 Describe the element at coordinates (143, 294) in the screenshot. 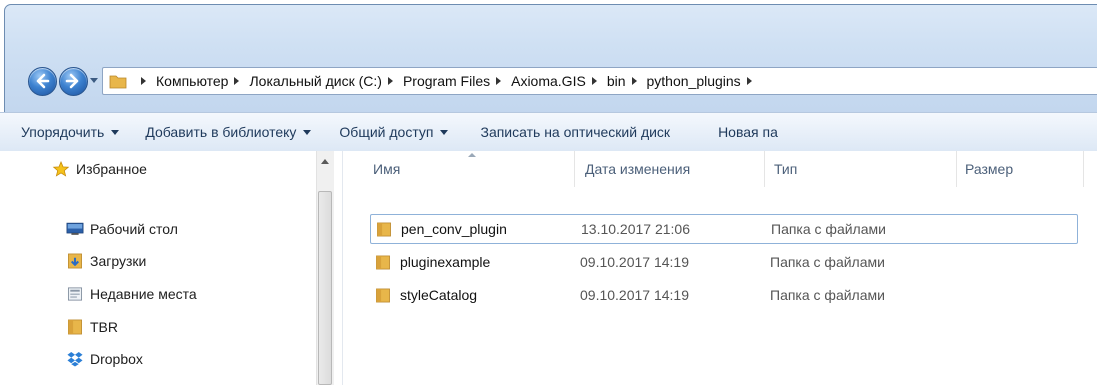

I see `sidebar-item-label: Недавние места` at that location.